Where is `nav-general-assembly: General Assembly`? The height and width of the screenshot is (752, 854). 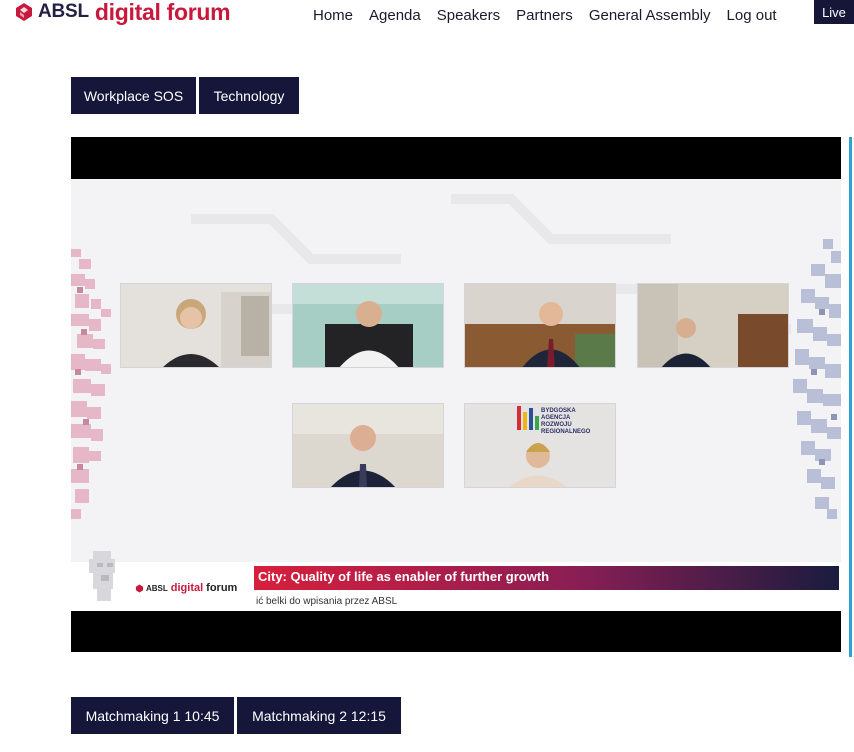 nav-general-assembly: General Assembly is located at coordinates (650, 15).